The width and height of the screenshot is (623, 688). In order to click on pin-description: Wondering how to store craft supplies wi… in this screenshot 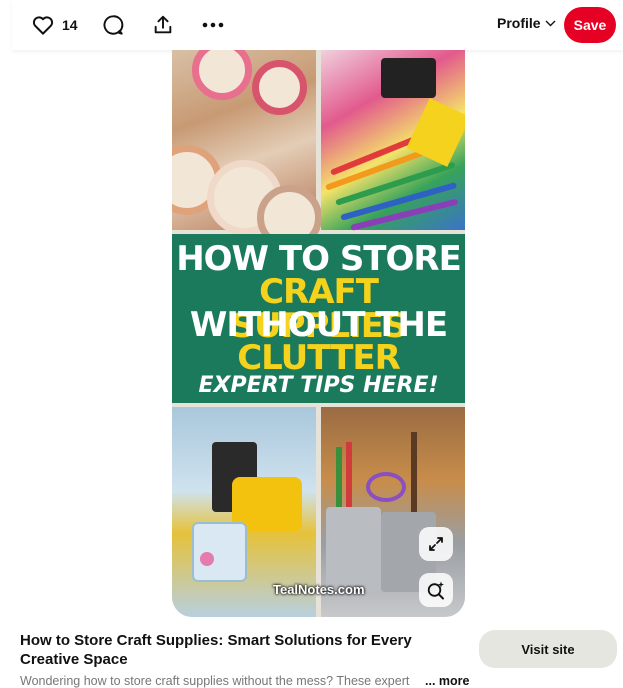, I will do `click(215, 681)`.